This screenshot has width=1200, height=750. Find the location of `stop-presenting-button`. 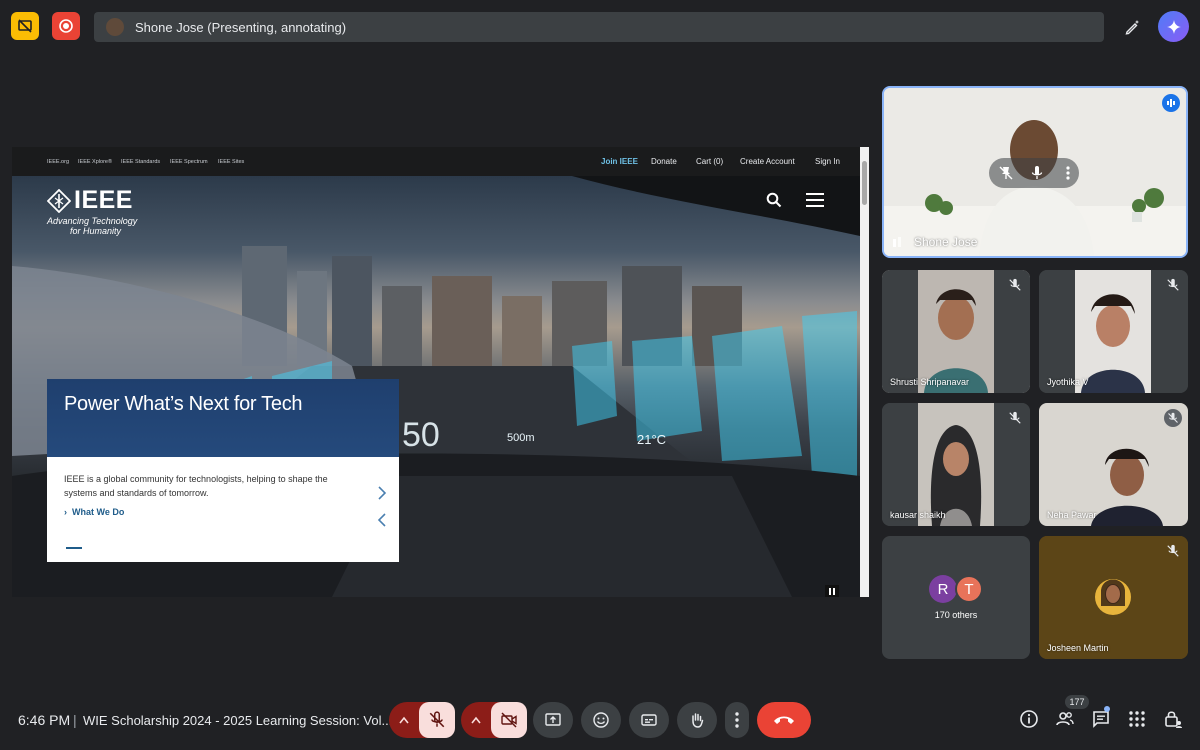

stop-presenting-button is located at coordinates (25, 26).